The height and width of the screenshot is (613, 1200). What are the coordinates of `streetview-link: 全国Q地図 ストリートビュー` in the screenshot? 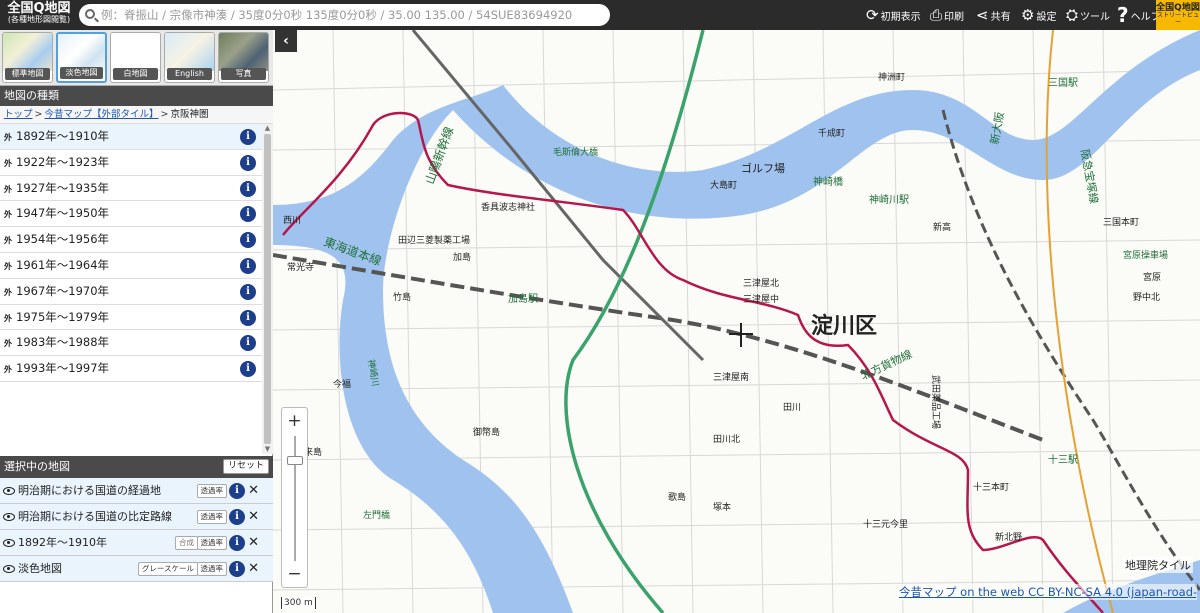 It's located at (1178, 15).